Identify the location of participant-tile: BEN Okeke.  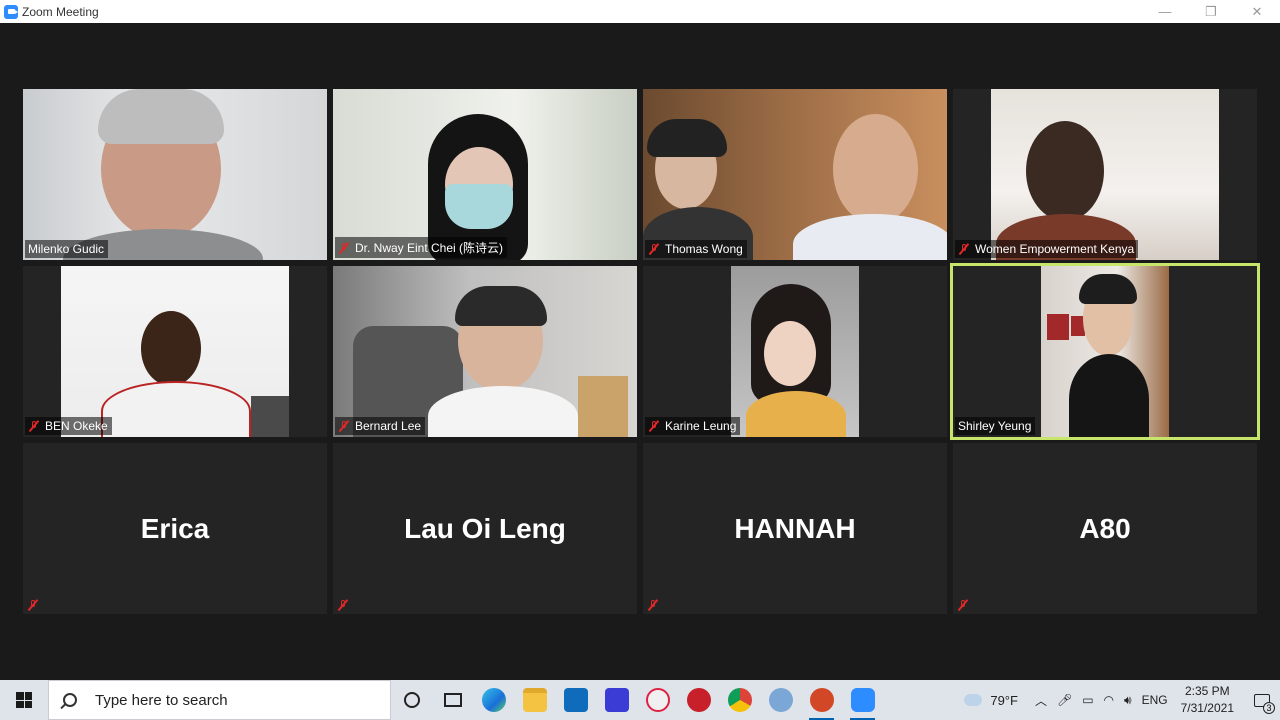
(175, 351).